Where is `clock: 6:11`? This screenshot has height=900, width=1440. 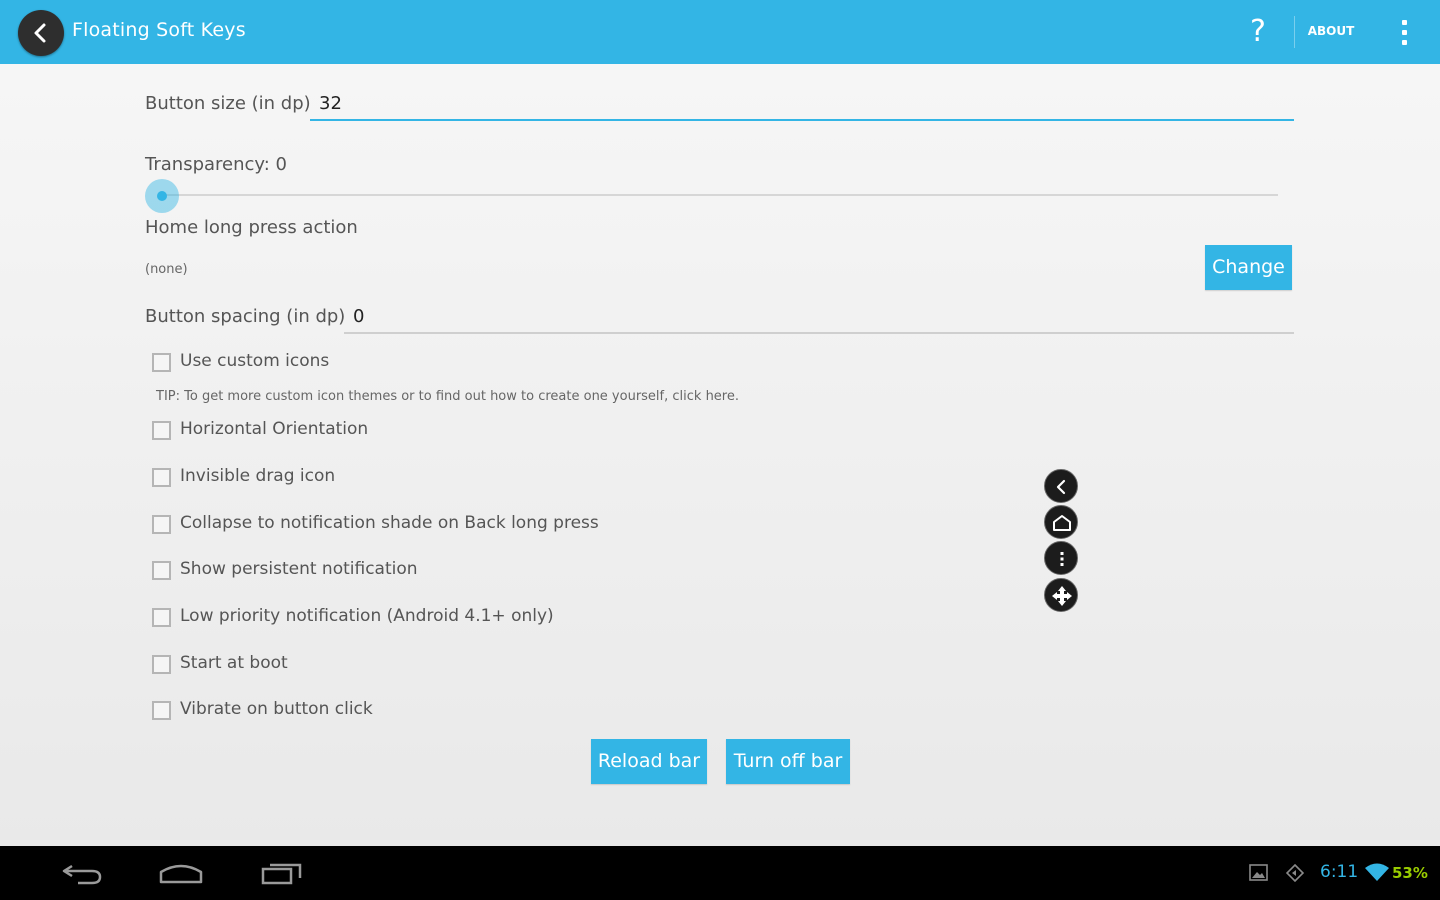
clock: 6:11 is located at coordinates (1339, 872).